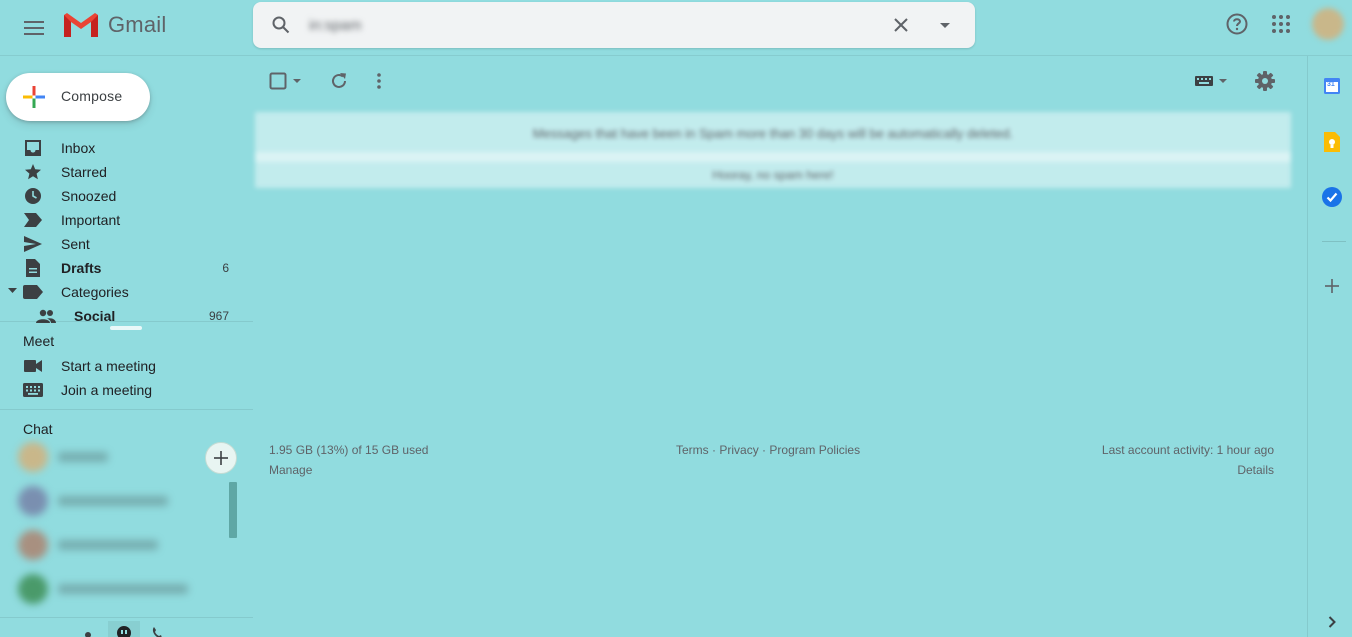 This screenshot has width=1352, height=637. I want to click on activity-details-link: Details, so click(1188, 473).